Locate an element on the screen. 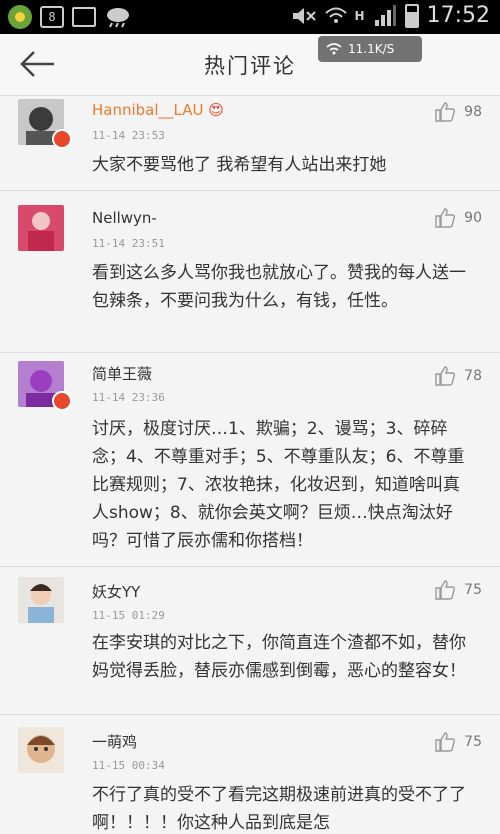 This screenshot has height=834, width=500. comment-author-name: Nellwyn- is located at coordinates (124, 218).